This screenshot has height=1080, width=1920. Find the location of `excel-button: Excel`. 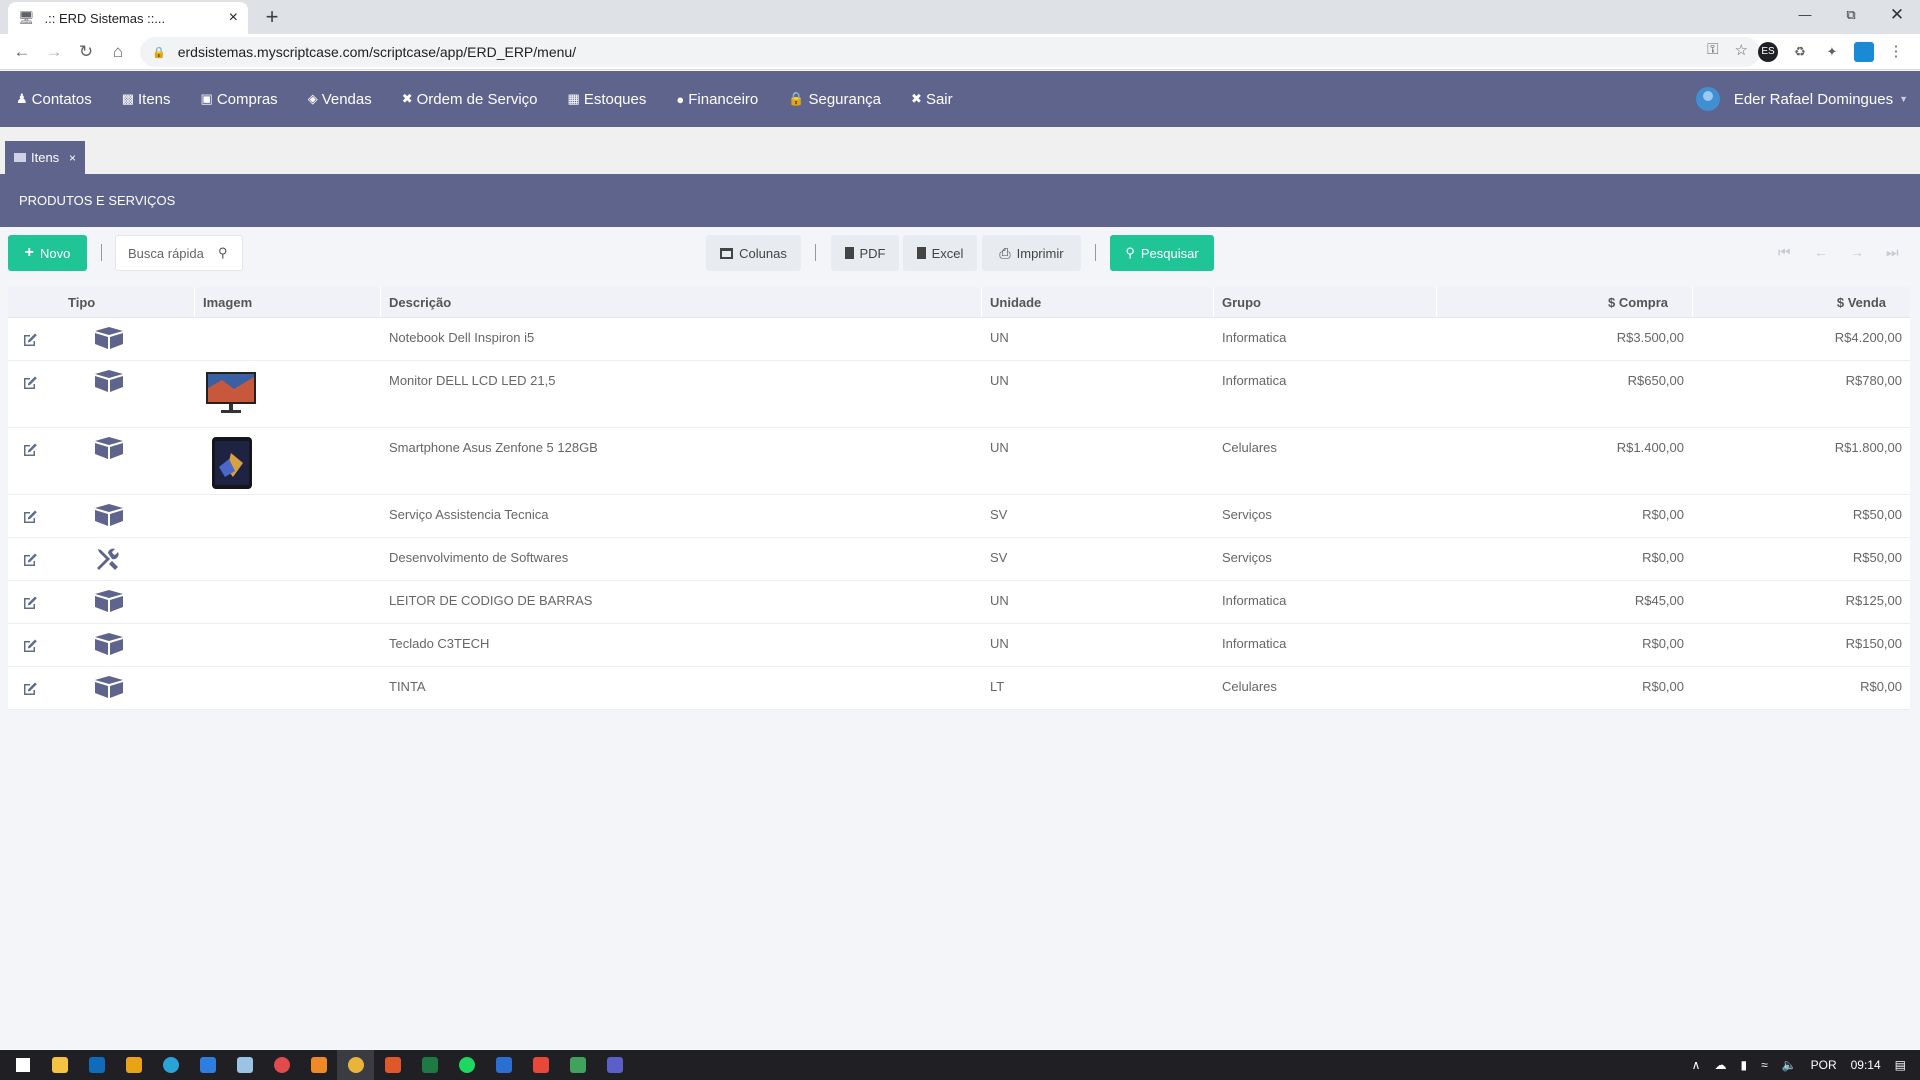

excel-button: Excel is located at coordinates (940, 253).